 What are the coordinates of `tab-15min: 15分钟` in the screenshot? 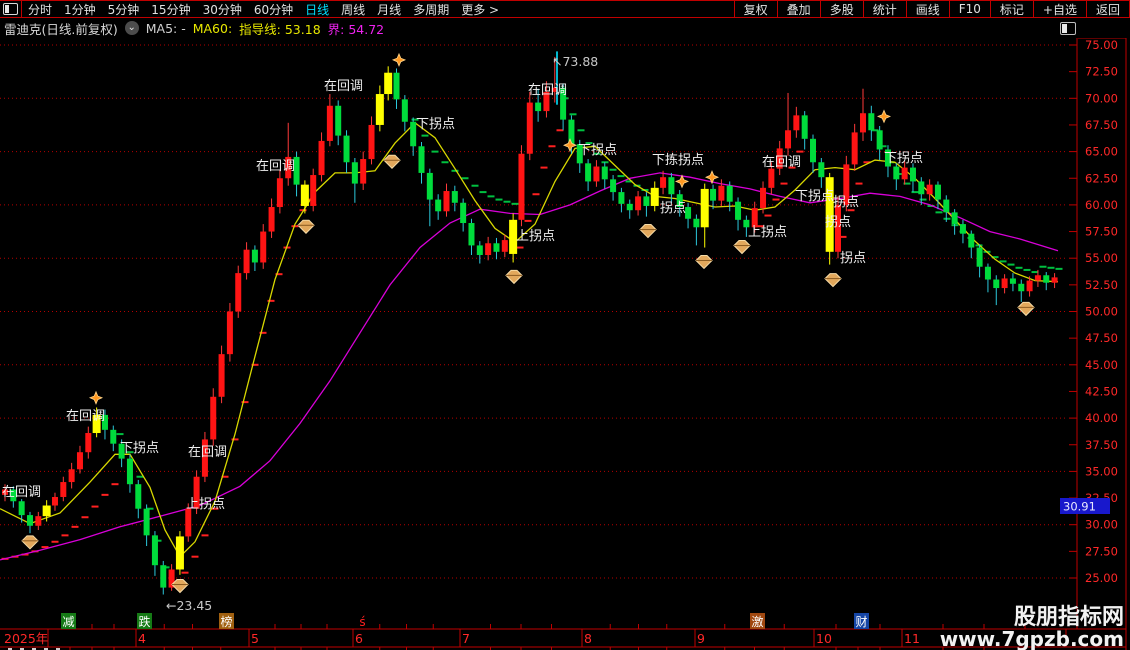 It's located at (170, 9).